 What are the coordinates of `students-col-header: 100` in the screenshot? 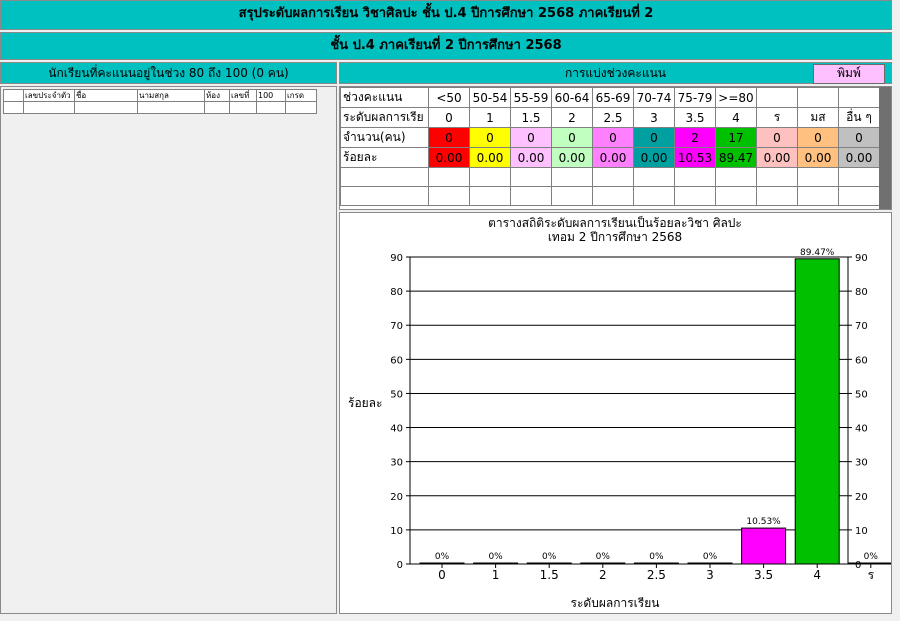 It's located at (271, 95).